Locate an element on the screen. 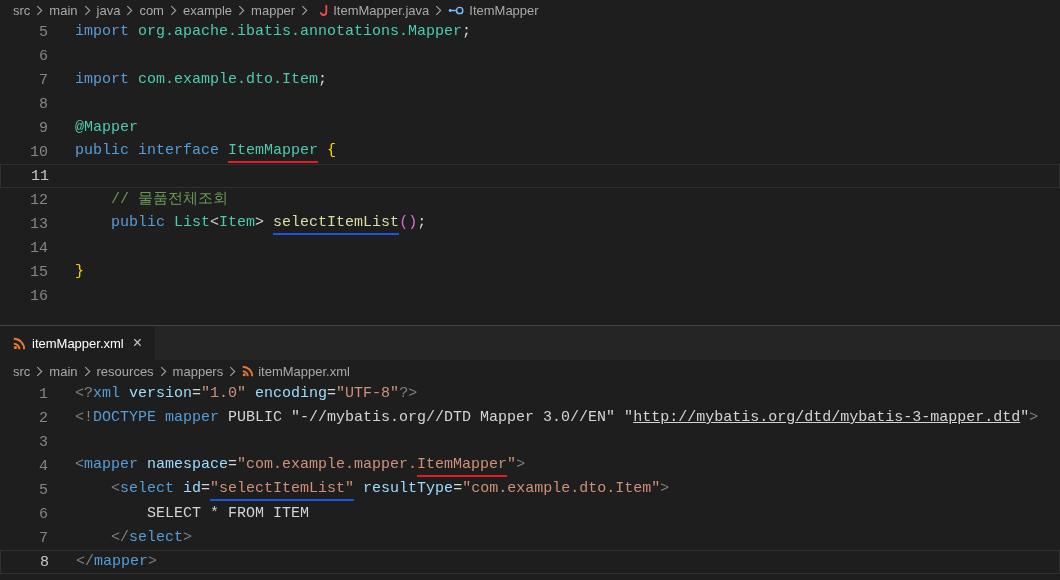  code-text: select is located at coordinates (156, 538).